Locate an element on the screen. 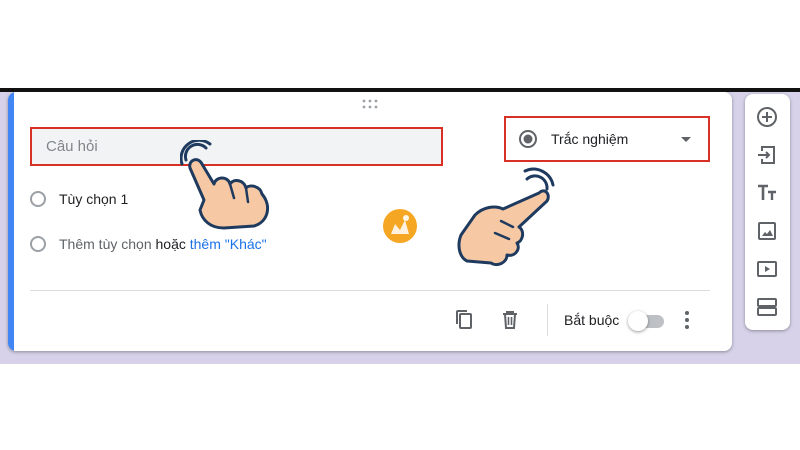  trash-icon is located at coordinates (510, 320).